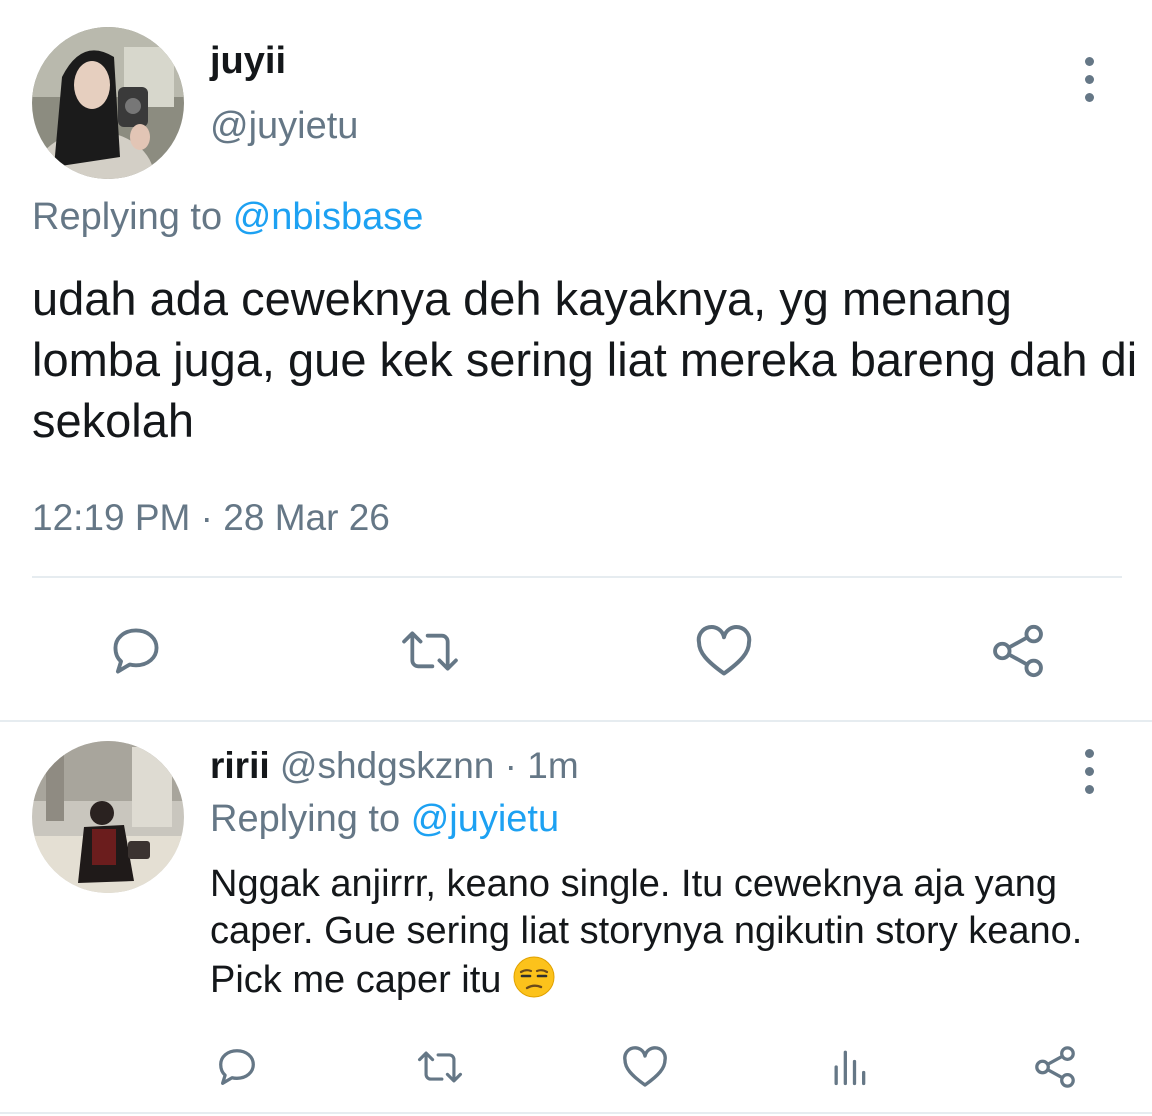  What do you see at coordinates (534, 983) in the screenshot?
I see `unamused-face-icon` at bounding box center [534, 983].